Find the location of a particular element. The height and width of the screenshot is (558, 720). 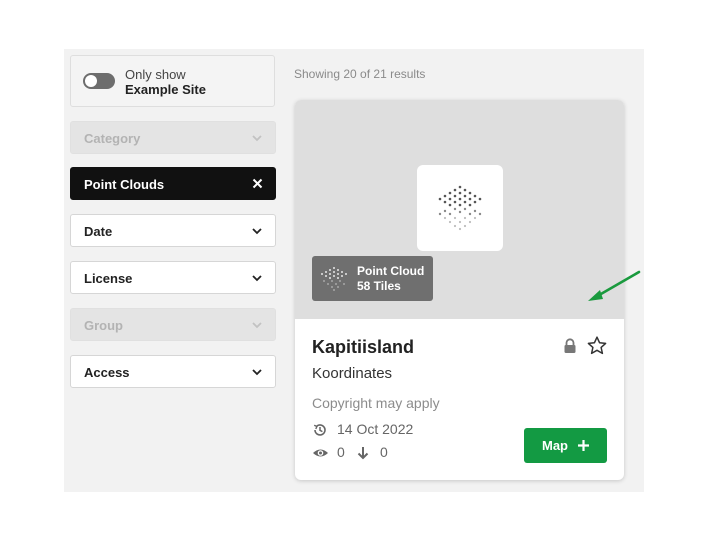

toggle-label-line1: Only show is located at coordinates (155, 74).